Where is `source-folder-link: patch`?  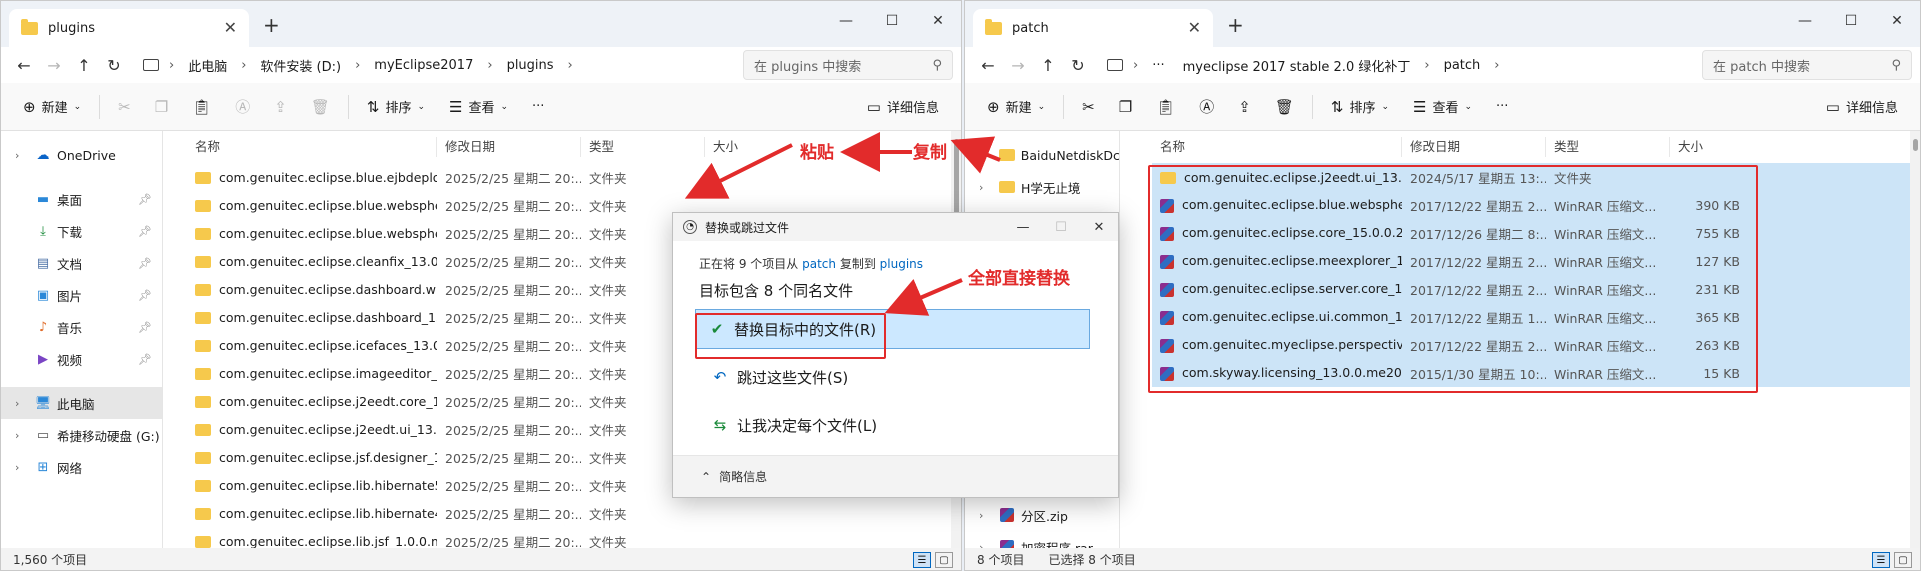 source-folder-link: patch is located at coordinates (819, 264).